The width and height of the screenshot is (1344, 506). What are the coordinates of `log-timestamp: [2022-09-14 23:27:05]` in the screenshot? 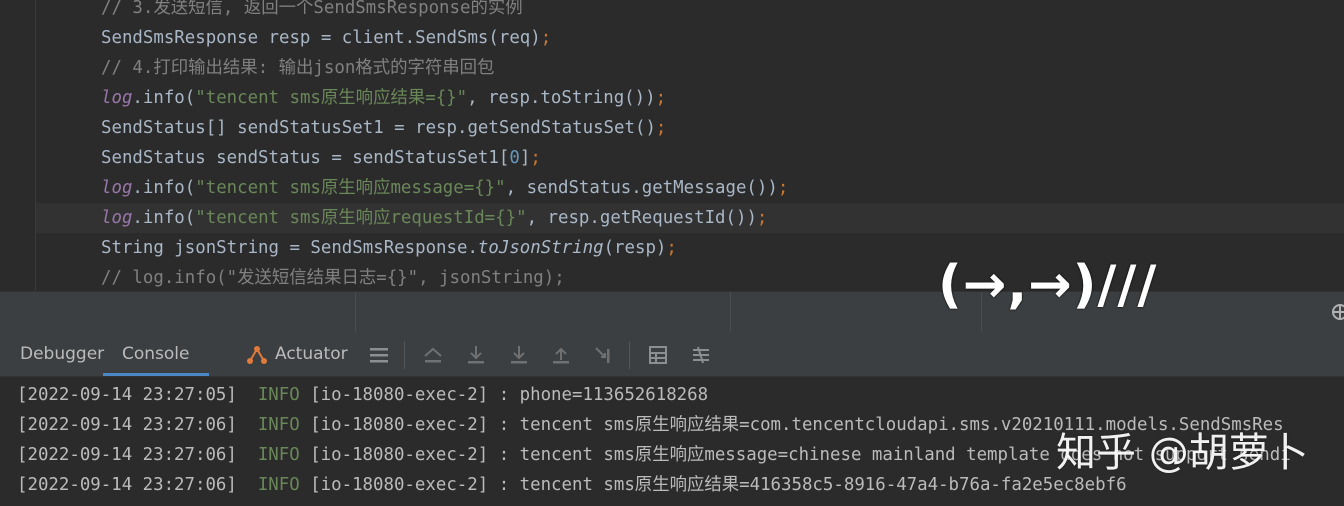 It's located at (127, 395).